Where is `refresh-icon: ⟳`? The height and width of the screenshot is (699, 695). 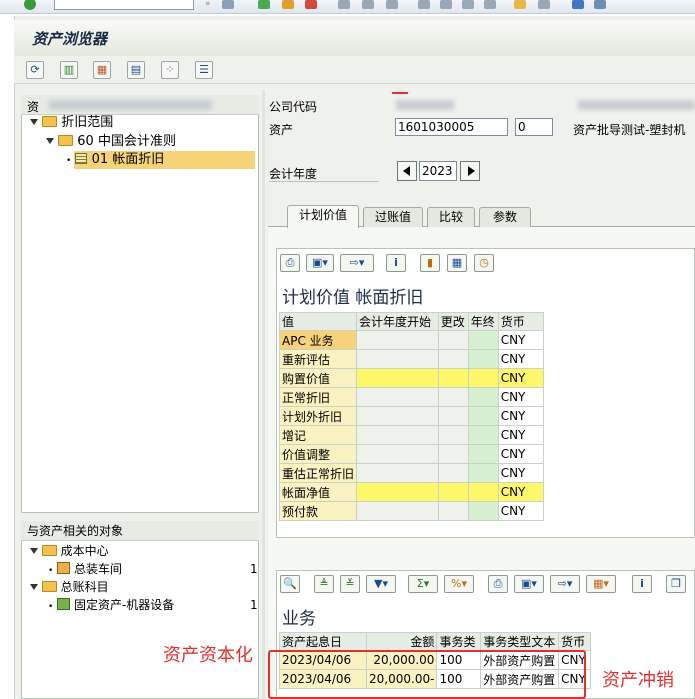
refresh-icon: ⟳ is located at coordinates (35, 70).